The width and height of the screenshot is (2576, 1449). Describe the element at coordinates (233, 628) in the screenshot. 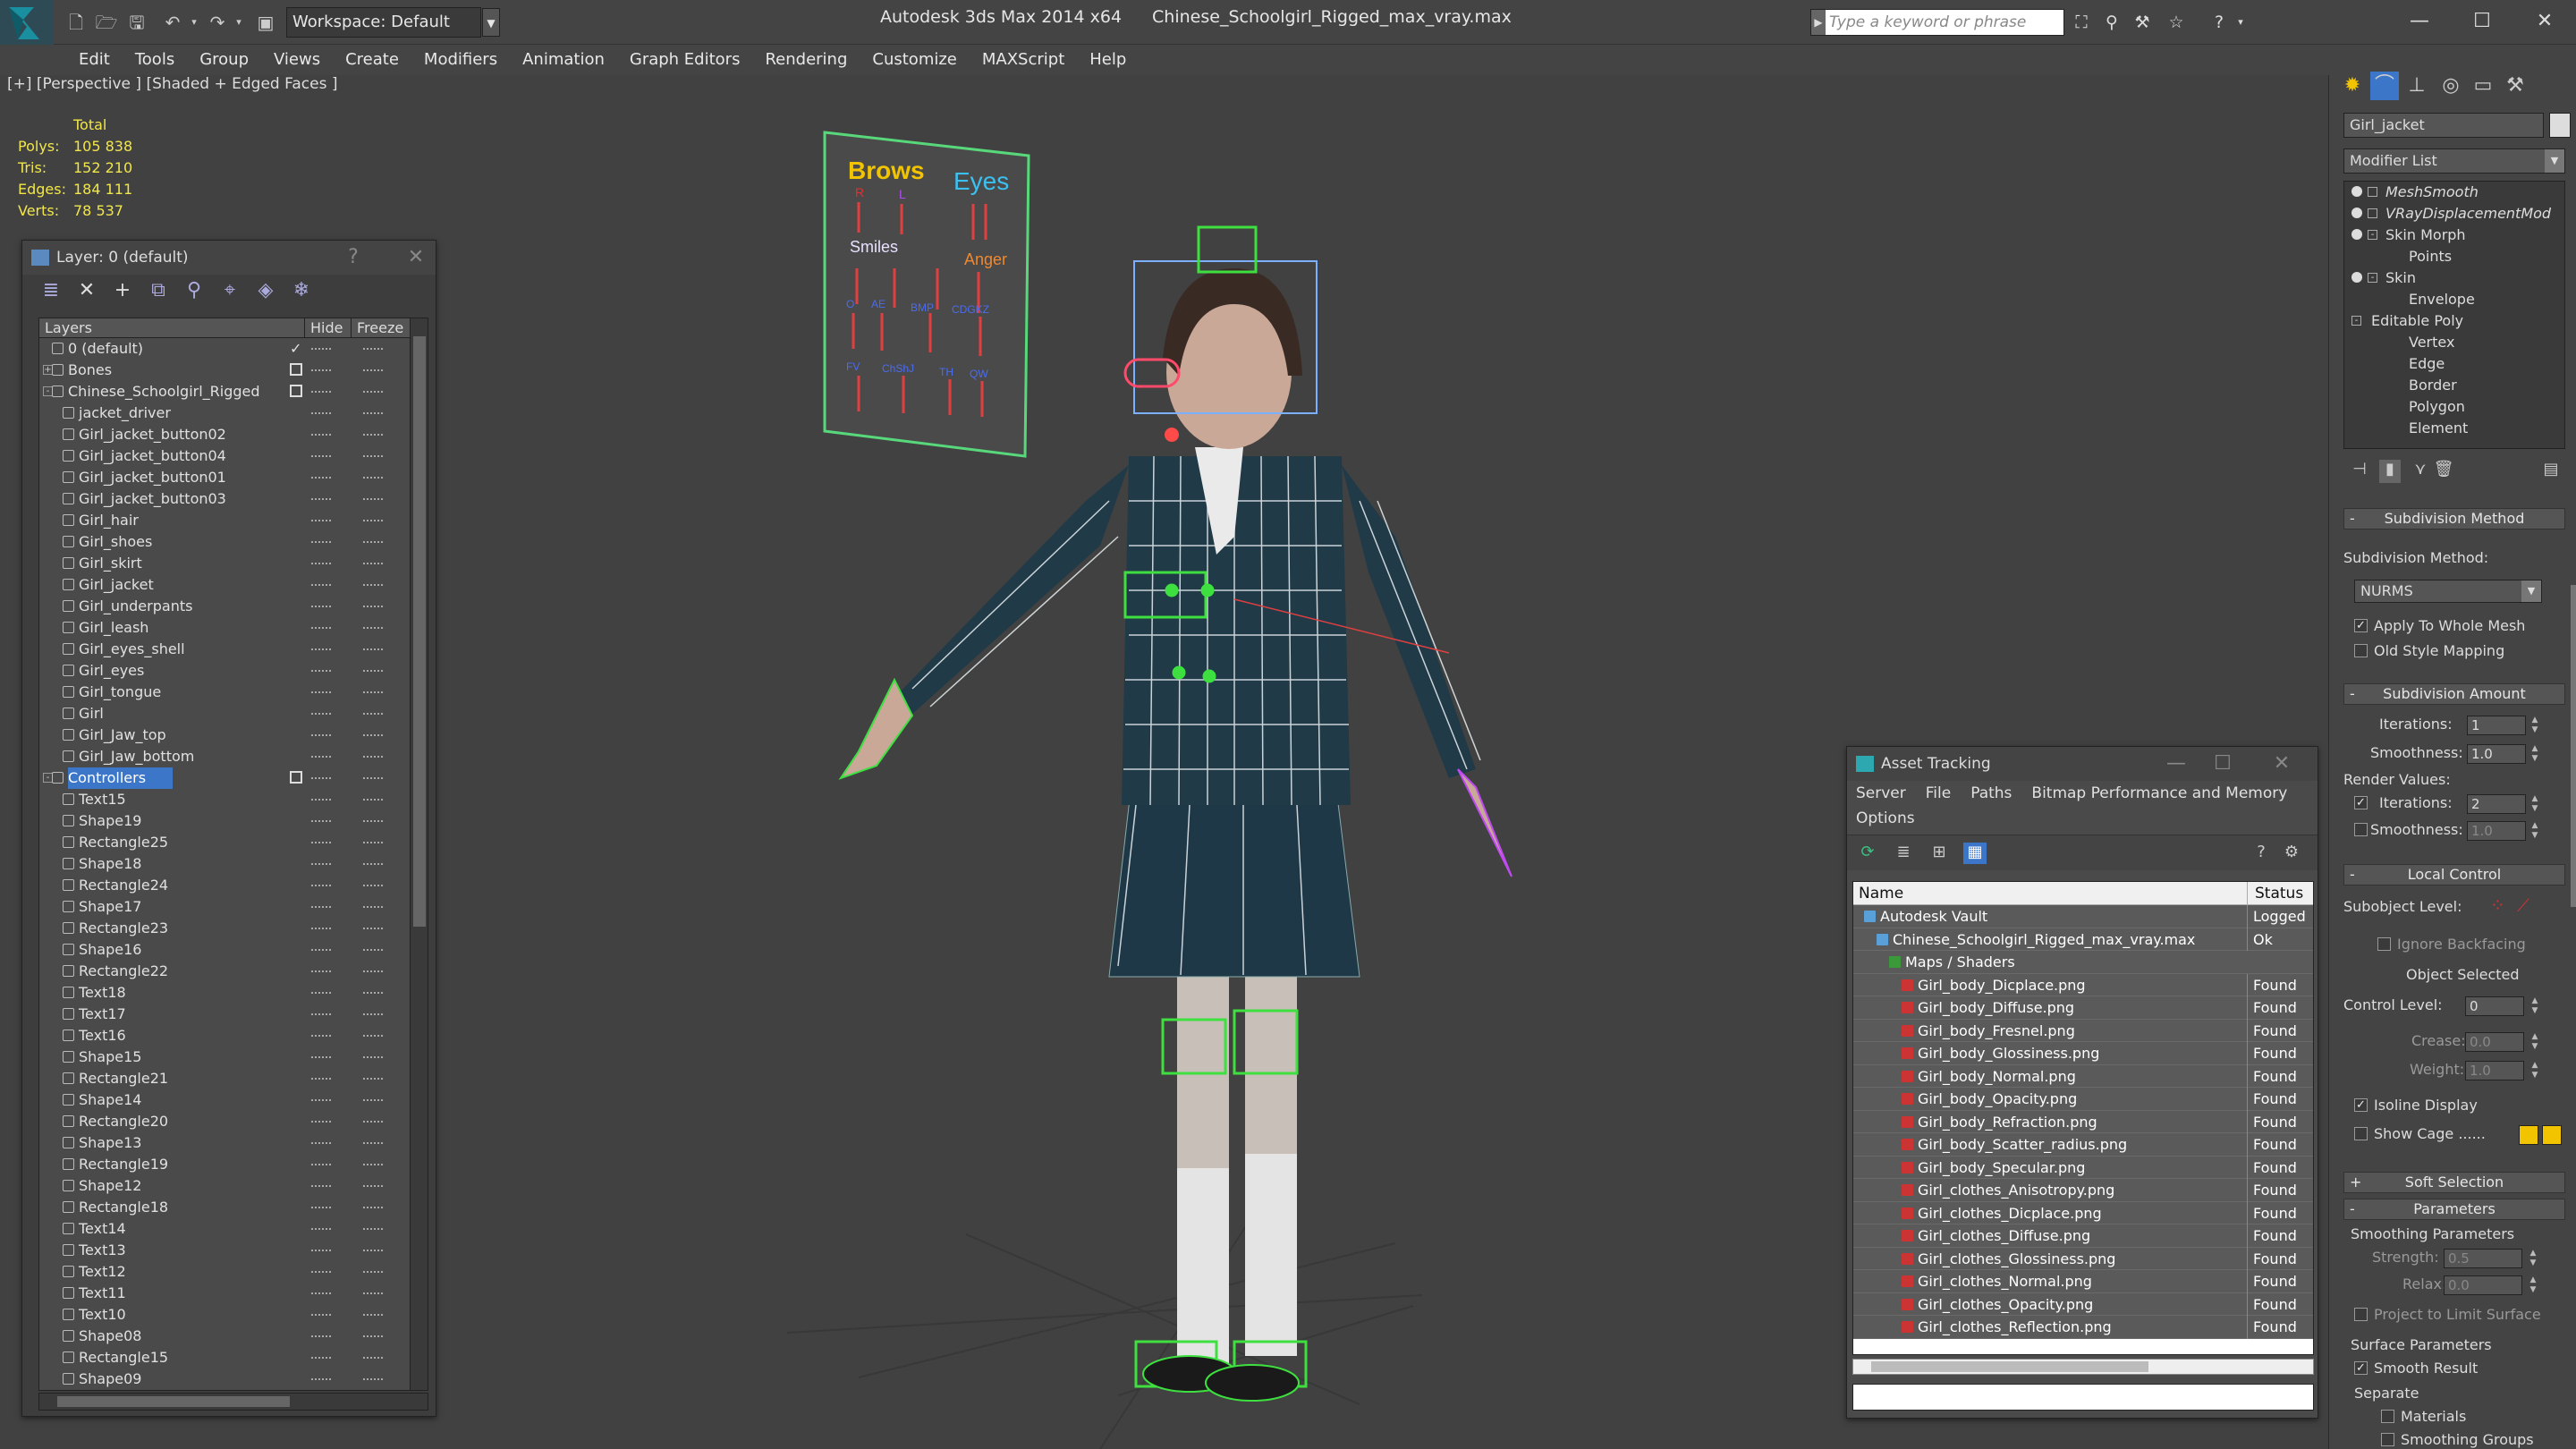

I see `layer-row: Girl_leash` at that location.